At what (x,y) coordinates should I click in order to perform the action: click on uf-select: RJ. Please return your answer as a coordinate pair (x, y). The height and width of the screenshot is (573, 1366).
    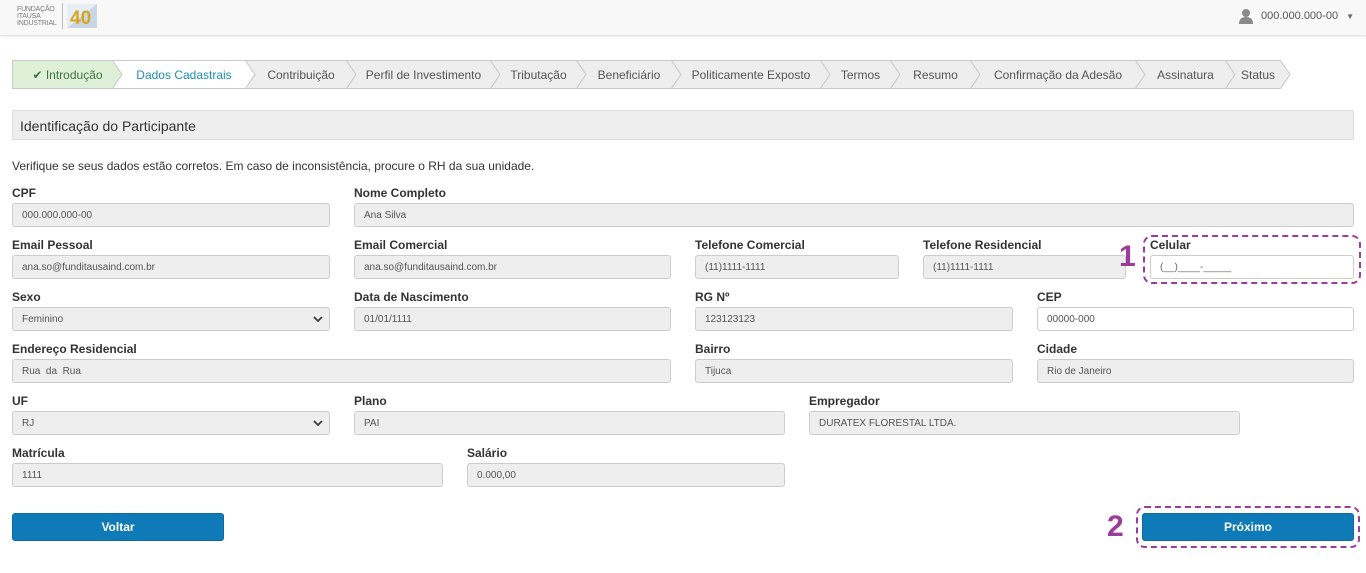
    Looking at the image, I should click on (171, 423).